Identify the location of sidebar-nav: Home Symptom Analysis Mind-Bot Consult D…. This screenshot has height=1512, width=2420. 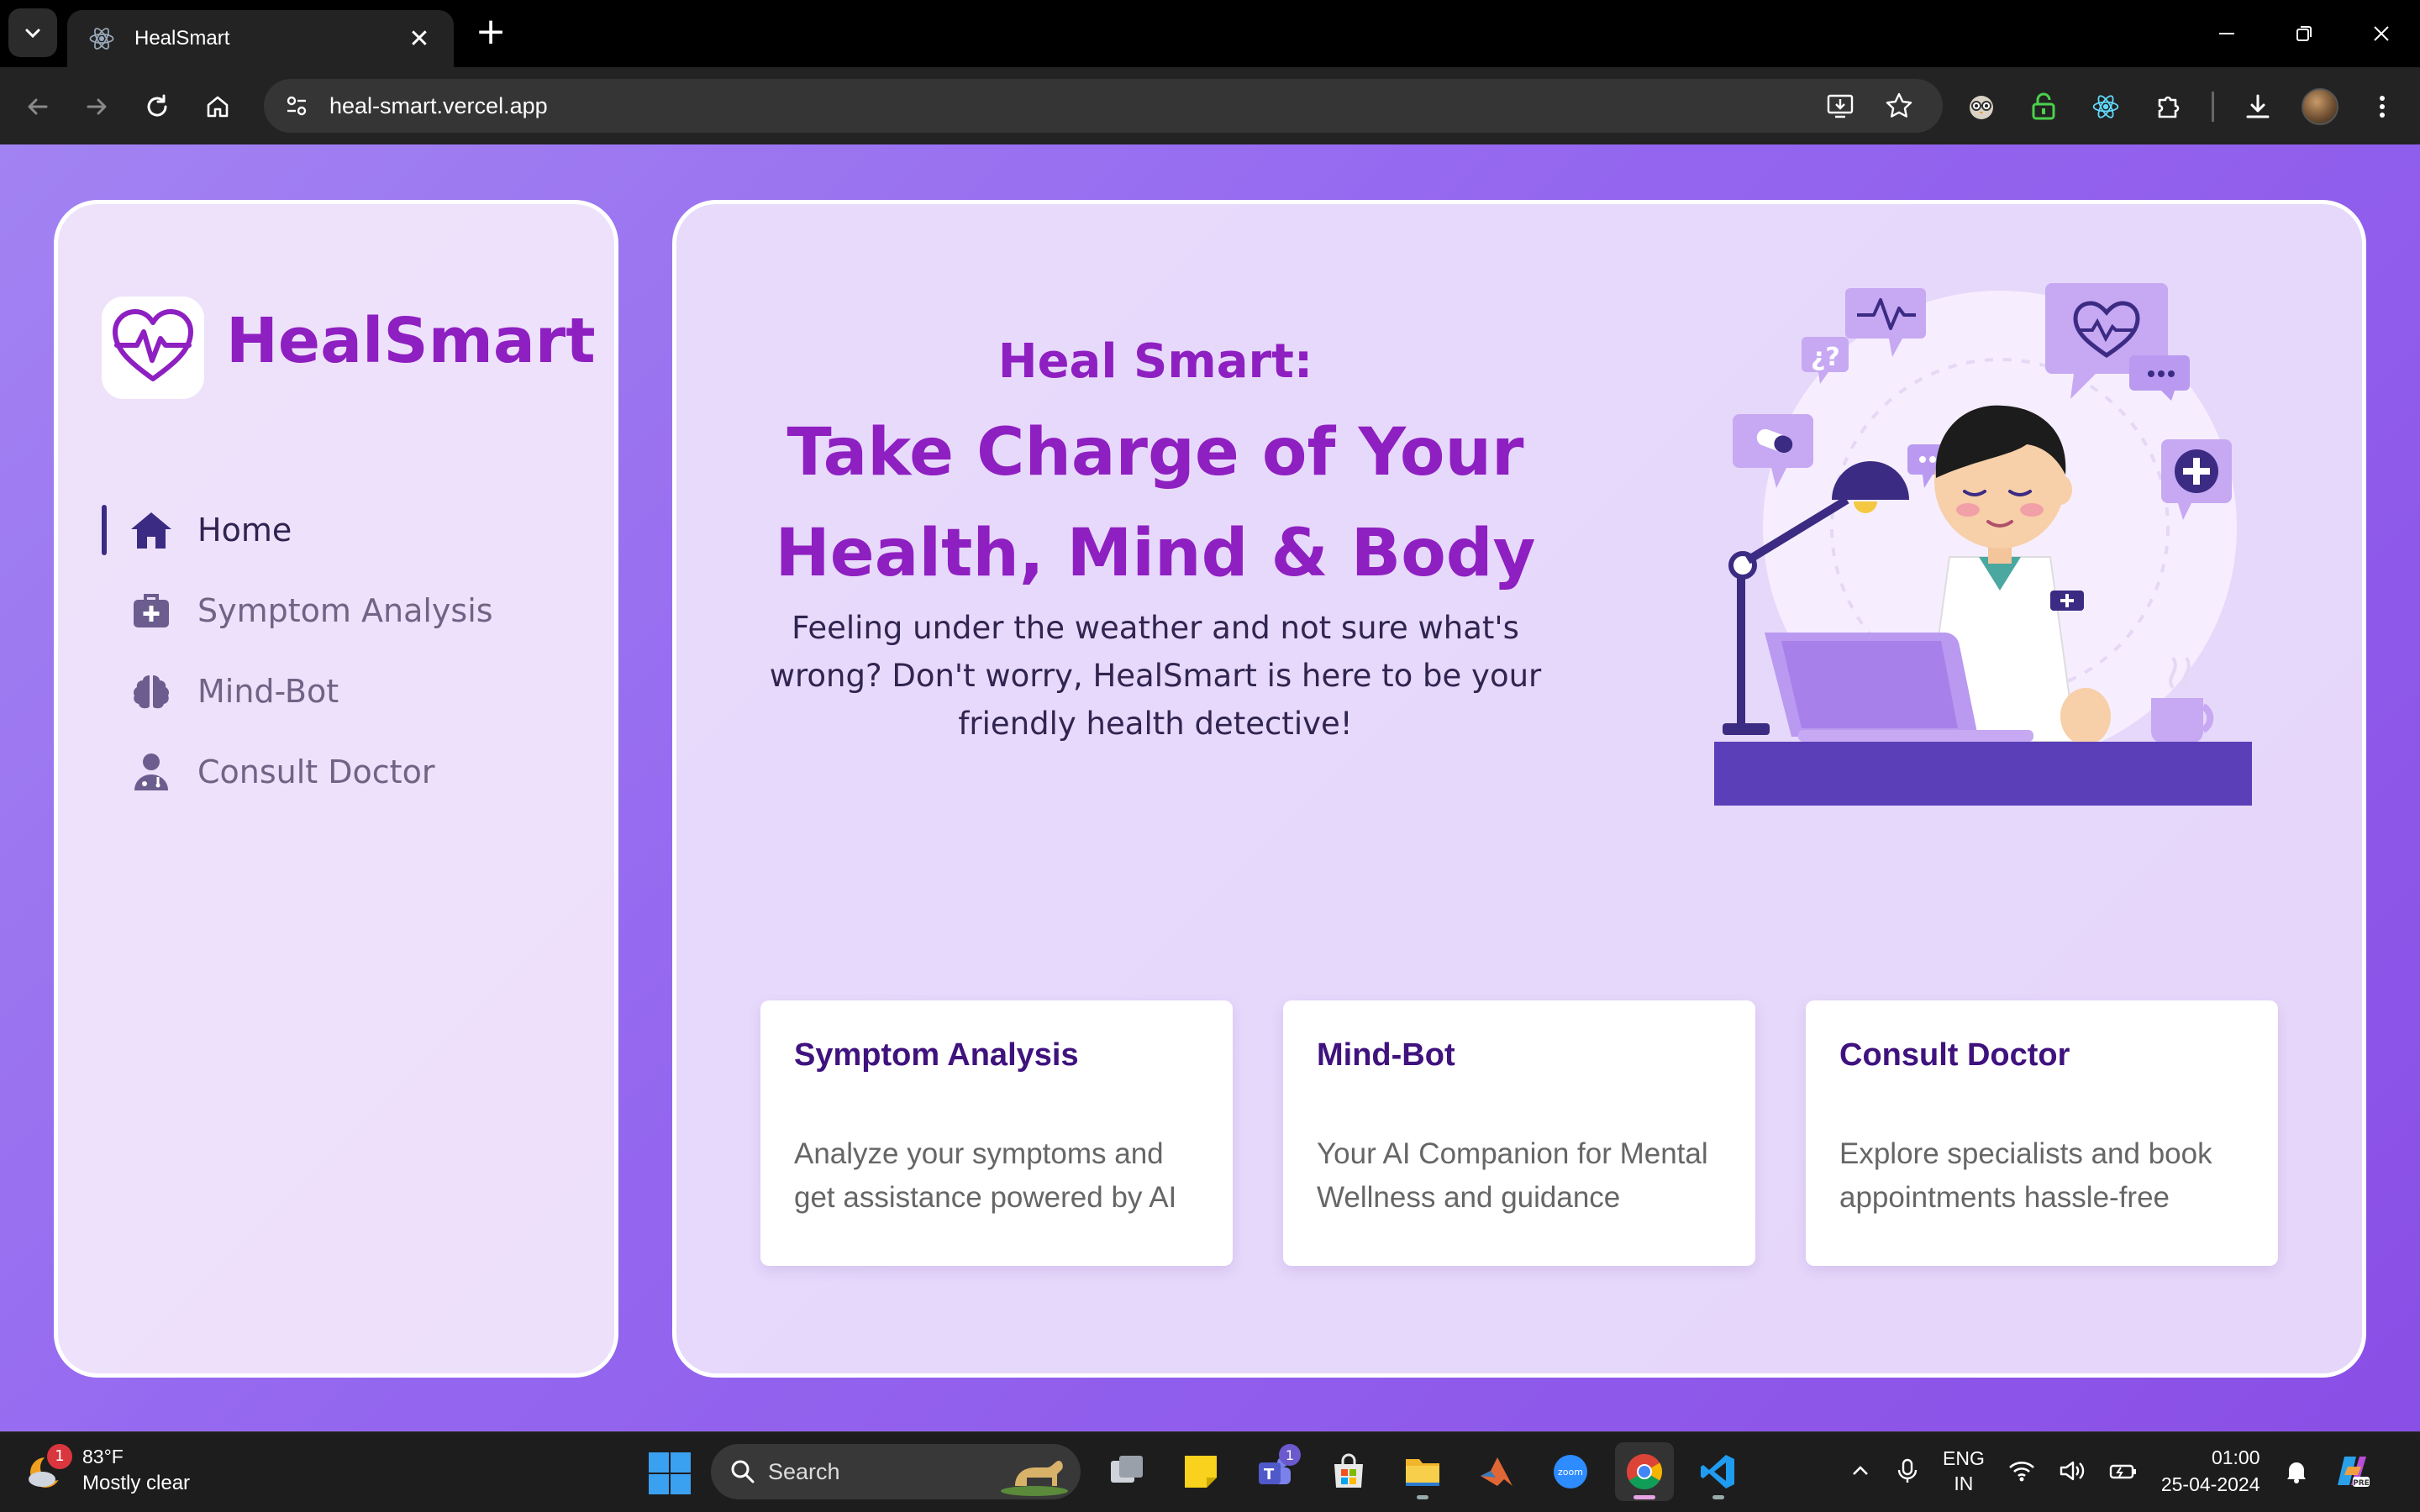
(345, 651).